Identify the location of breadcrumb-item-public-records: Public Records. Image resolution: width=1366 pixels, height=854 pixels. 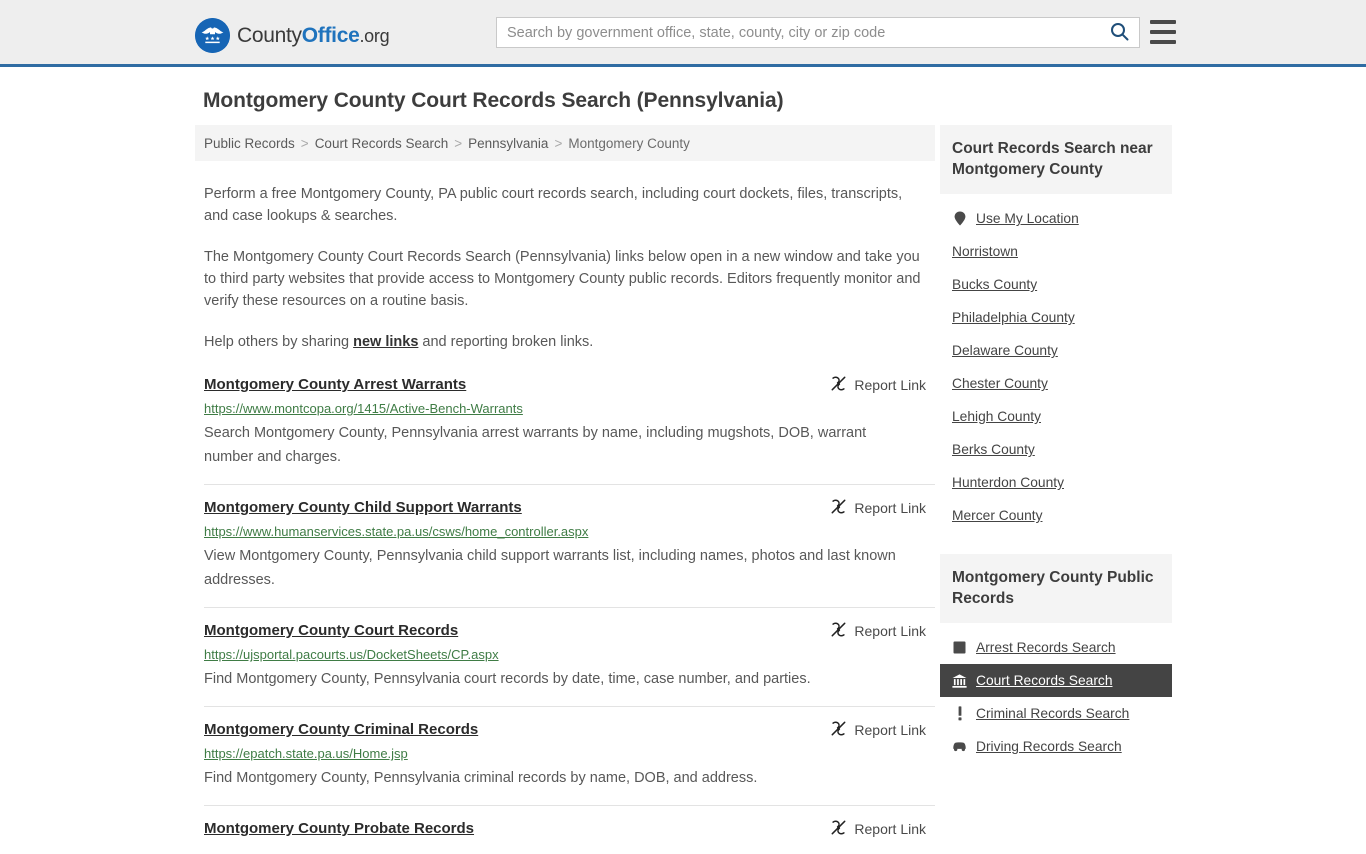
(249, 143).